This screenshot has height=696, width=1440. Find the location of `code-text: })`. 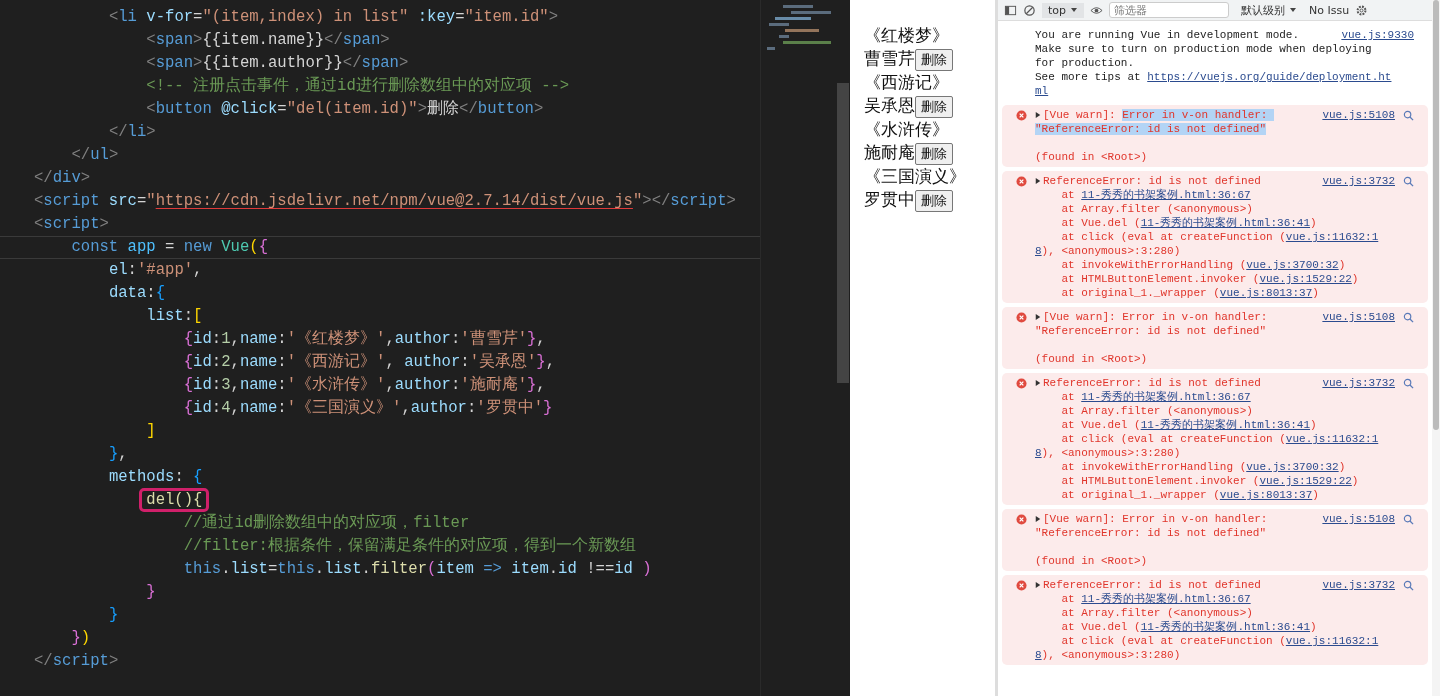

code-text: }) is located at coordinates (81, 638).